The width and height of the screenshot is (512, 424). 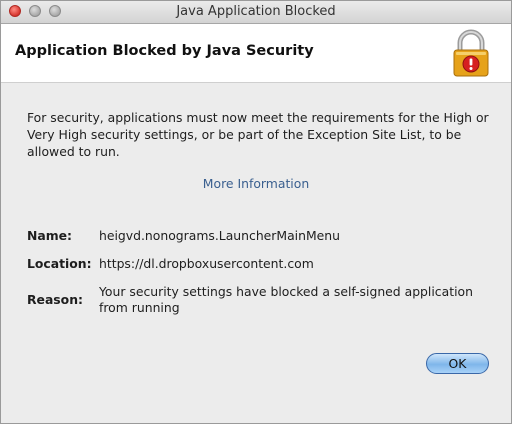 What do you see at coordinates (59, 263) in the screenshot?
I see `location-label: Location:` at bounding box center [59, 263].